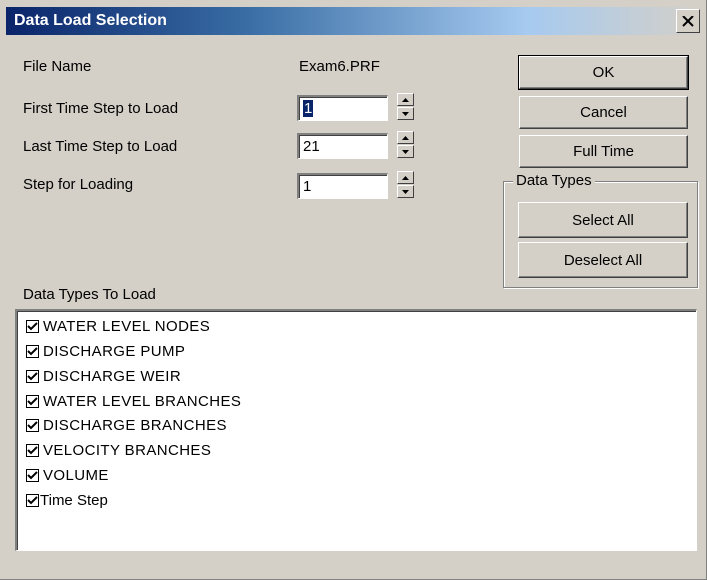  I want to click on close-button, so click(688, 21).